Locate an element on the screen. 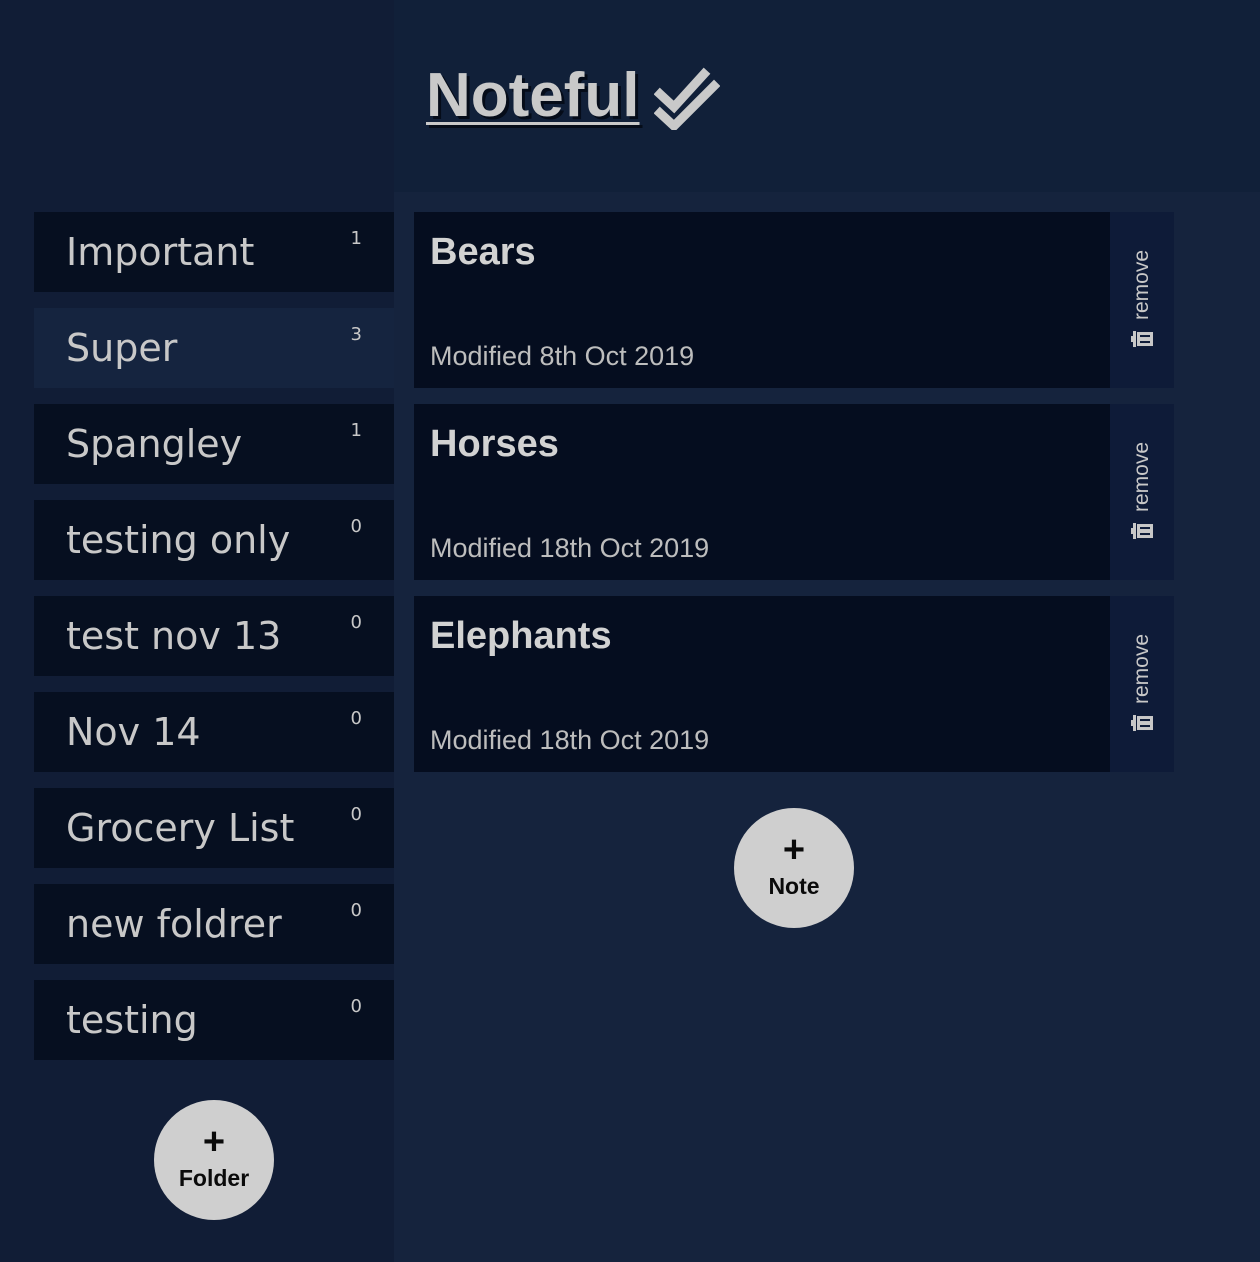 The width and height of the screenshot is (1260, 1262). note-link: Elephants Modified 18th Oct 2019 is located at coordinates (762, 684).